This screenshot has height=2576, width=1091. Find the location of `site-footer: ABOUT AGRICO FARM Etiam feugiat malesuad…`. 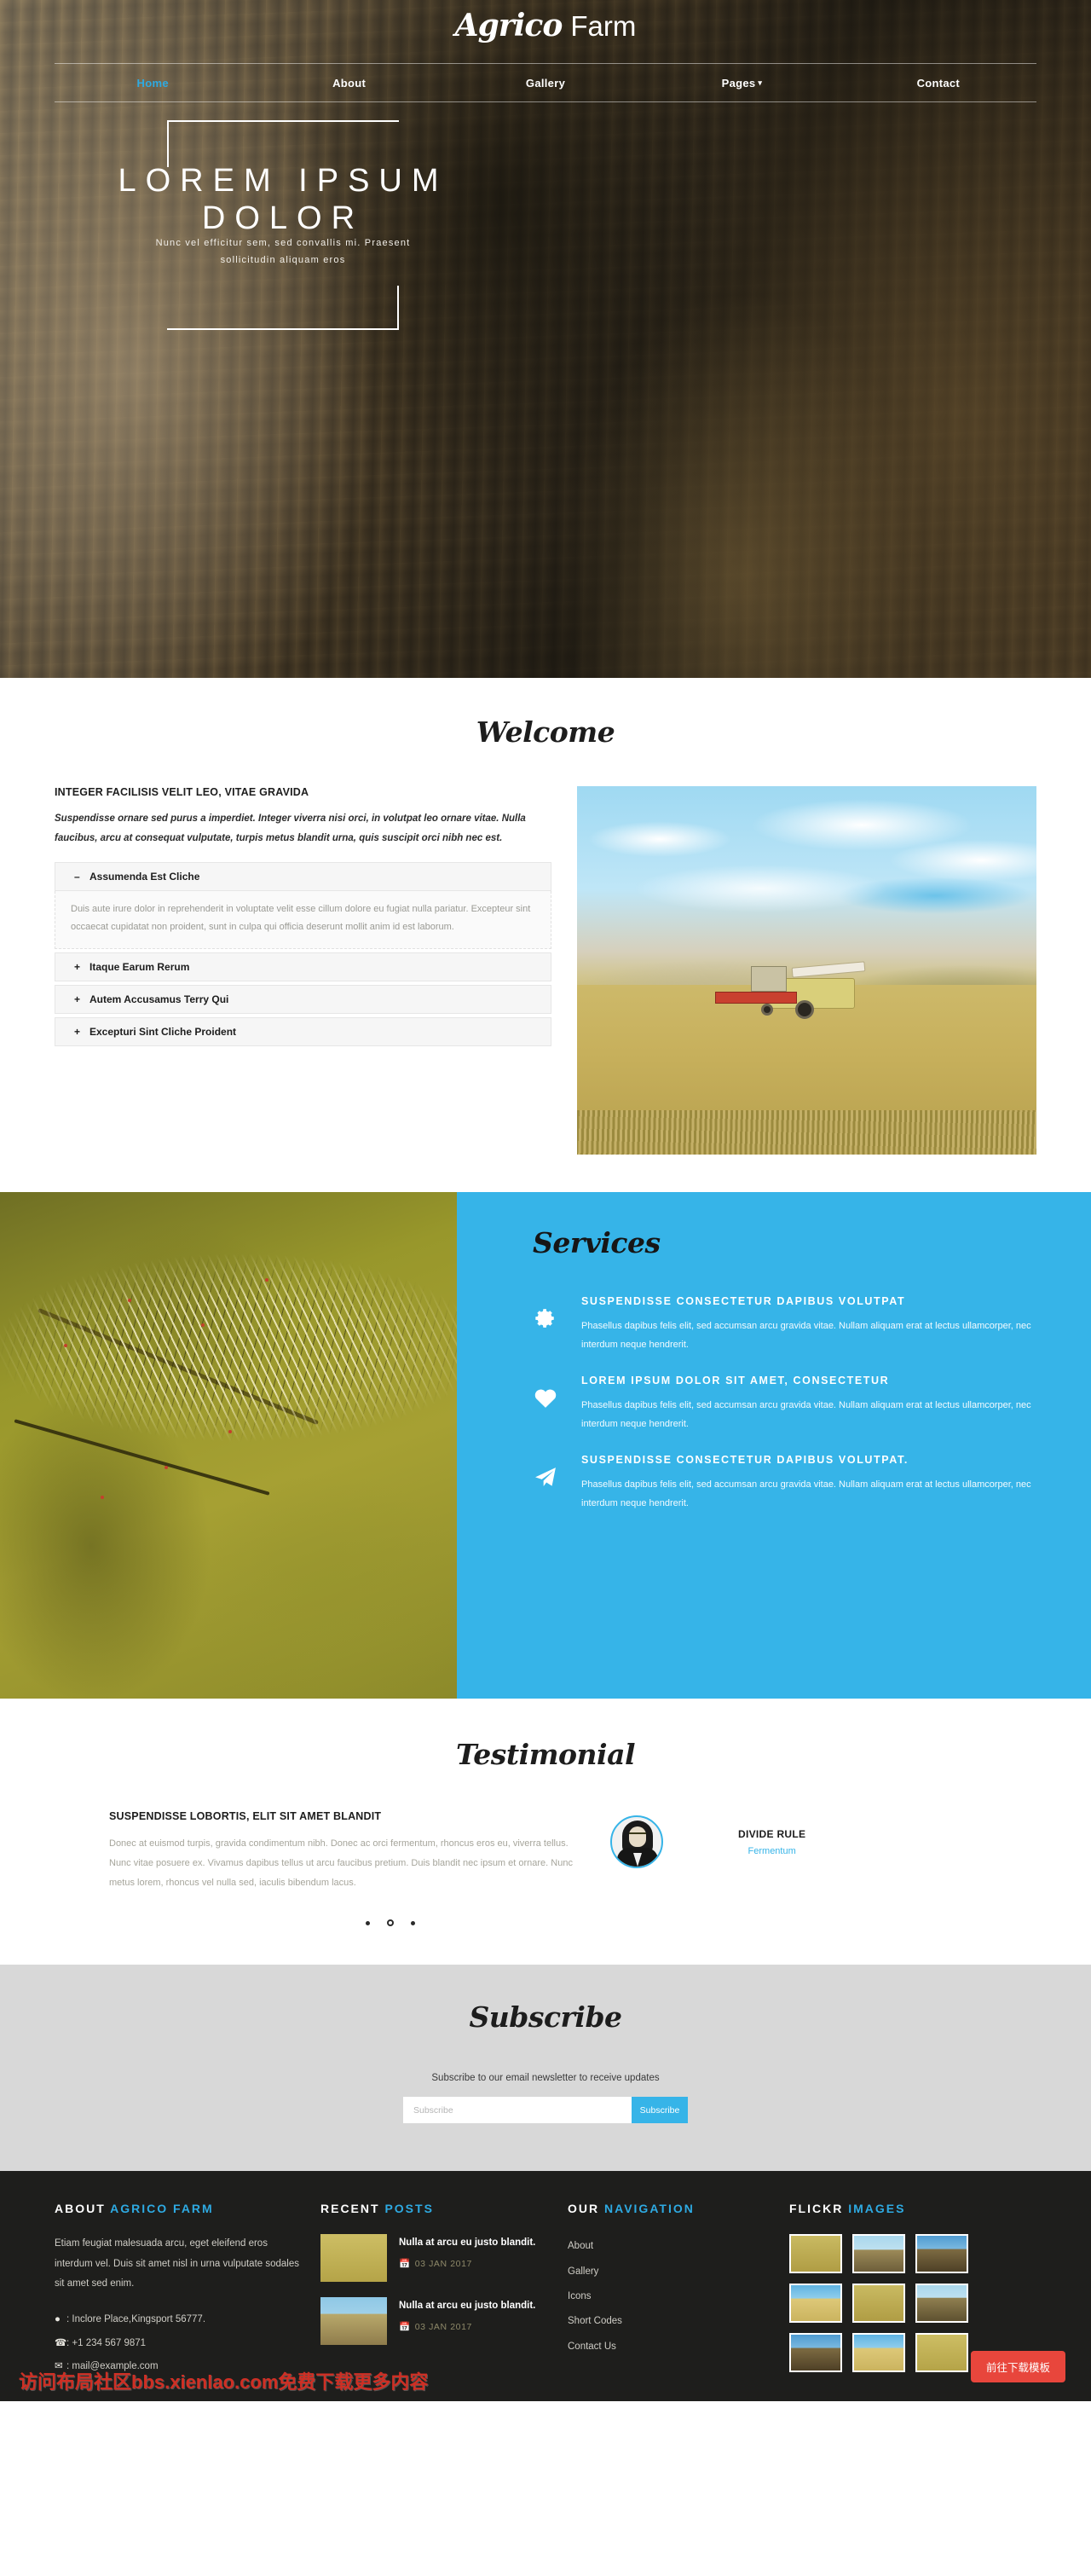

site-footer: ABOUT AGRICO FARM Etiam feugiat malesuad… is located at coordinates (545, 2286).